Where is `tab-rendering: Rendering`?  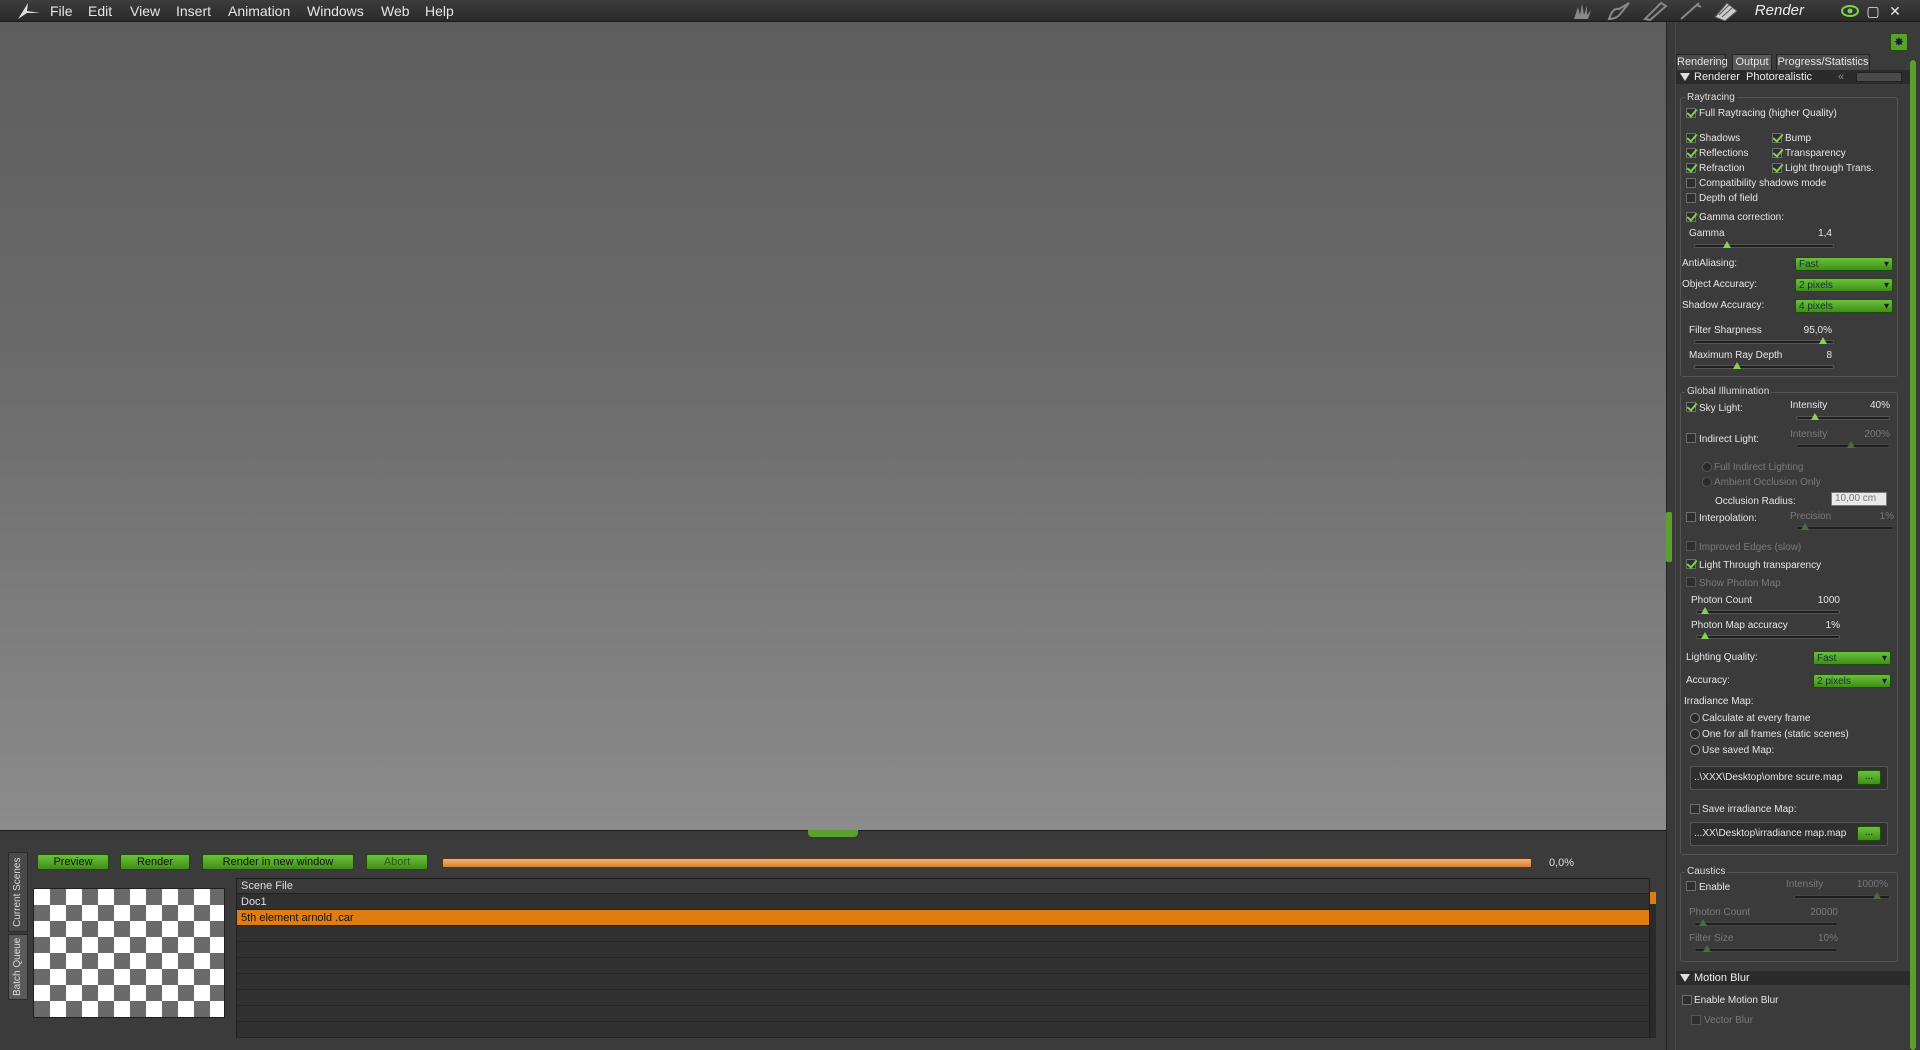
tab-rendering: Rendering is located at coordinates (1702, 62).